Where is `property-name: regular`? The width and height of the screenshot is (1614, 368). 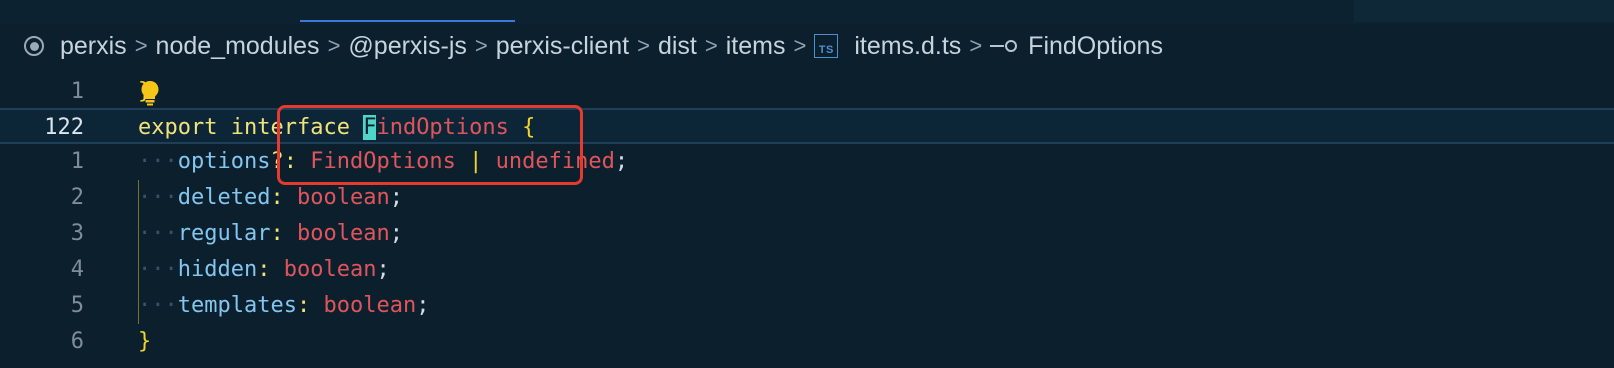
property-name: regular is located at coordinates (224, 233).